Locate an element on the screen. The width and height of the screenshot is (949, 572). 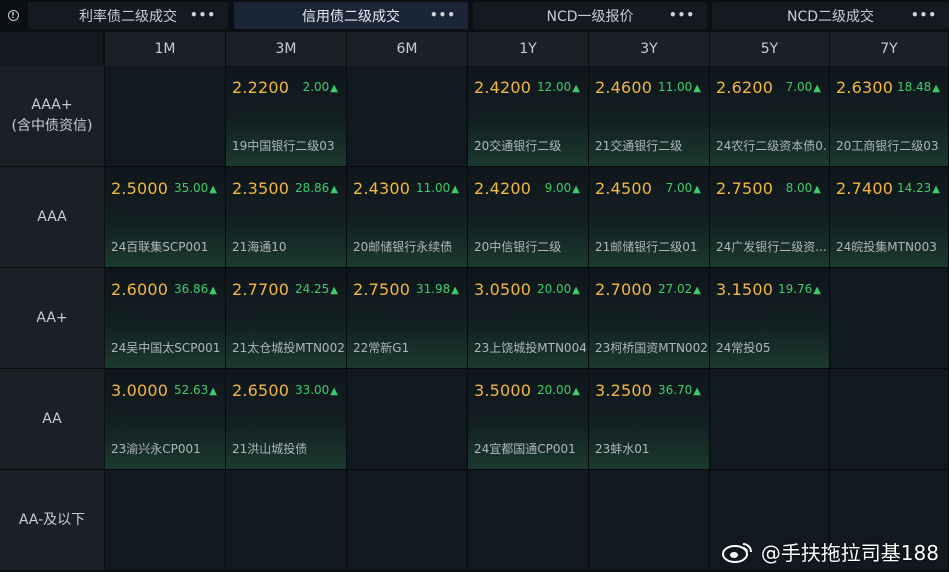
change-number: 36.70 is located at coordinates (675, 390).